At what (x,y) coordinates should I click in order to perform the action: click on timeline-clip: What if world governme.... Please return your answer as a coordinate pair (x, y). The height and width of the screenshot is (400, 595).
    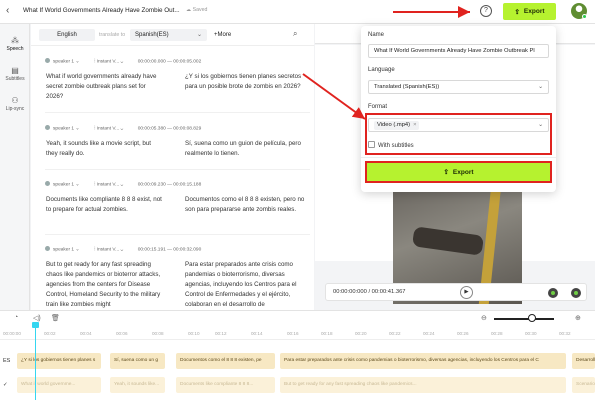
    Looking at the image, I should click on (59, 385).